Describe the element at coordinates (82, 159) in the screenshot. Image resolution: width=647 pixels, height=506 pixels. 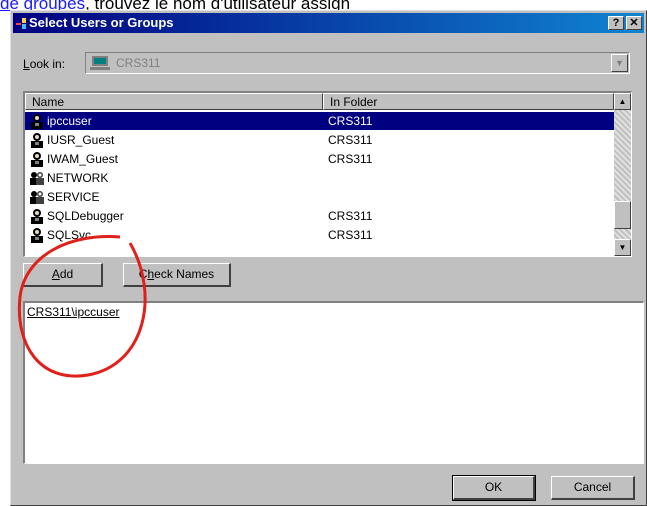
I see `list-item-name: IWAM_Guest` at that location.